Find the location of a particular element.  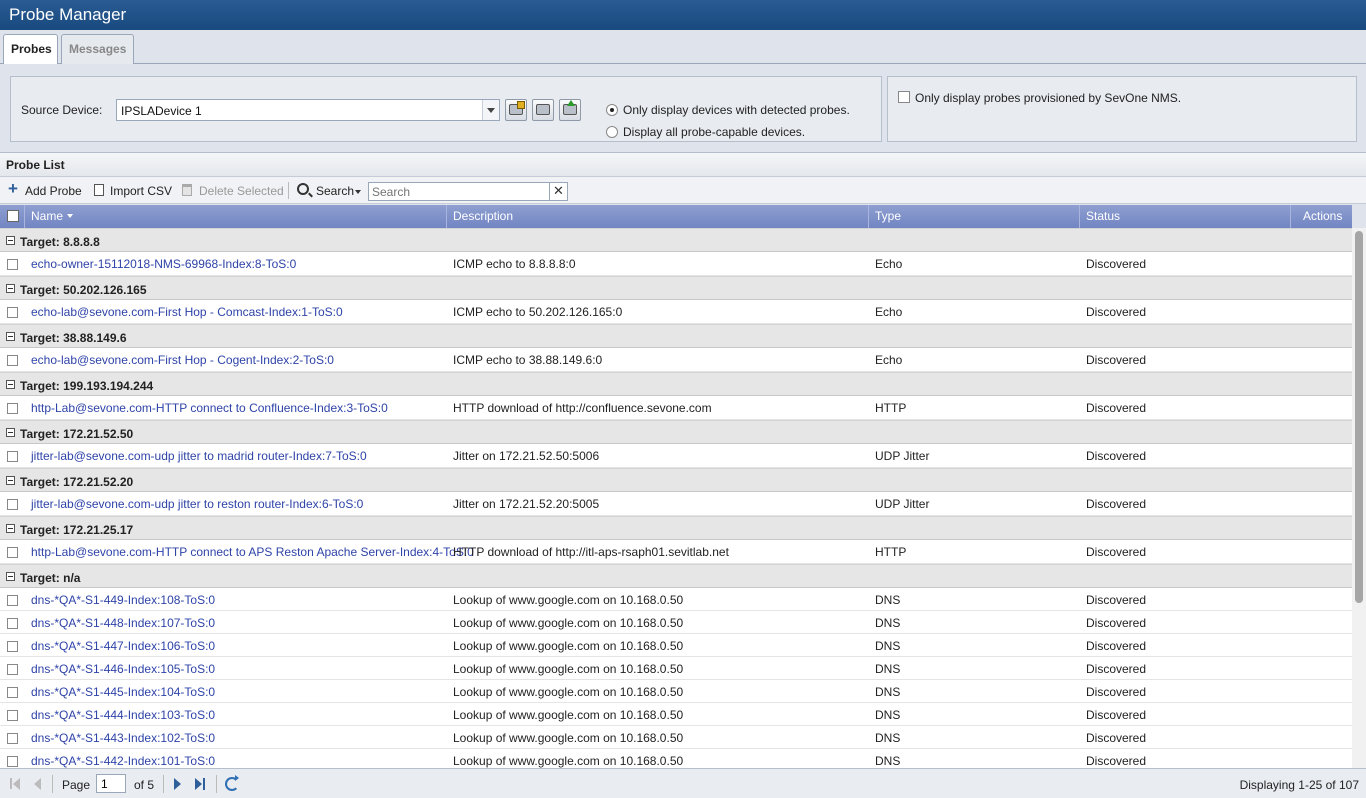

chevron-down-icon is located at coordinates (490, 110).